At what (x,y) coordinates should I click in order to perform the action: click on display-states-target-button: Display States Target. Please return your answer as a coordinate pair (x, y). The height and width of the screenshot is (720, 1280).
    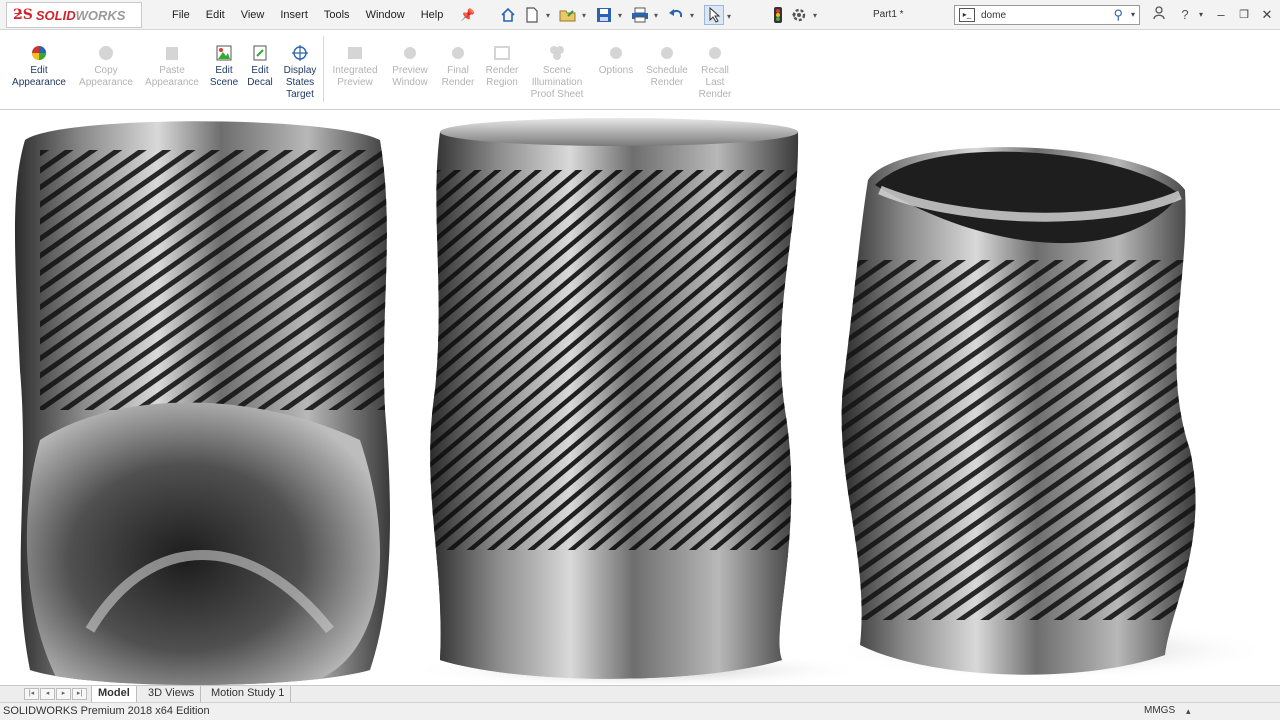
    Looking at the image, I should click on (300, 72).